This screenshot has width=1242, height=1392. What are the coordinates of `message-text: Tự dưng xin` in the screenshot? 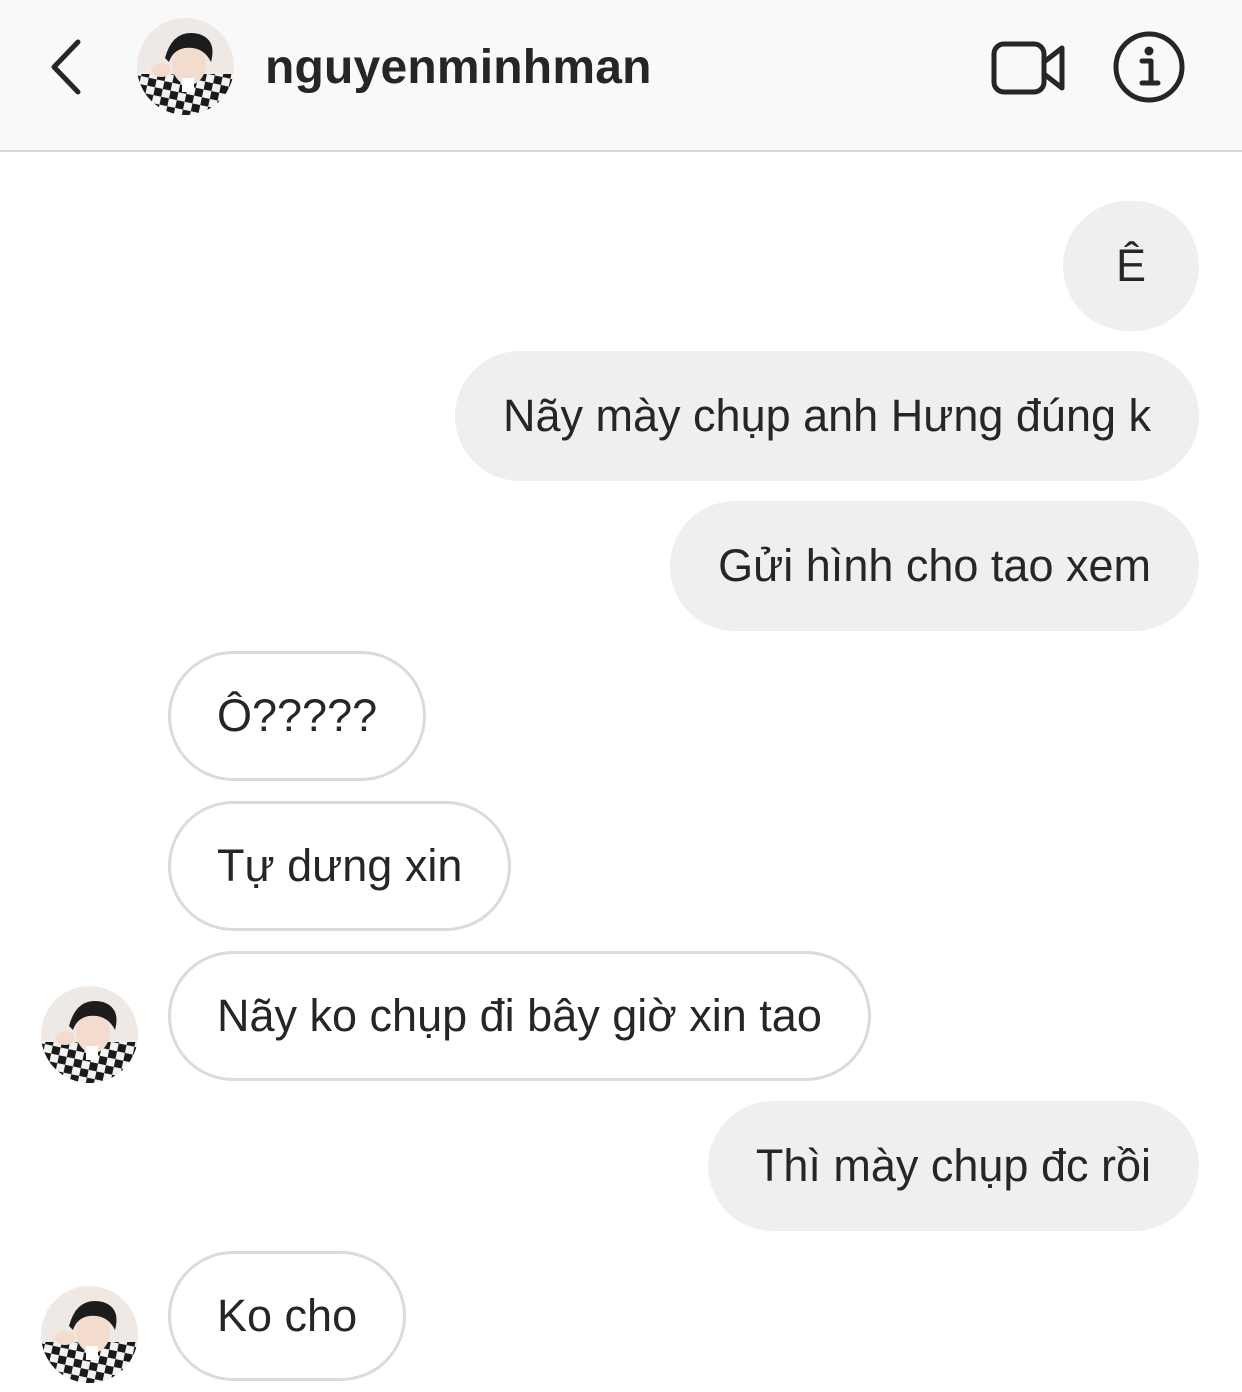 It's located at (340, 865).